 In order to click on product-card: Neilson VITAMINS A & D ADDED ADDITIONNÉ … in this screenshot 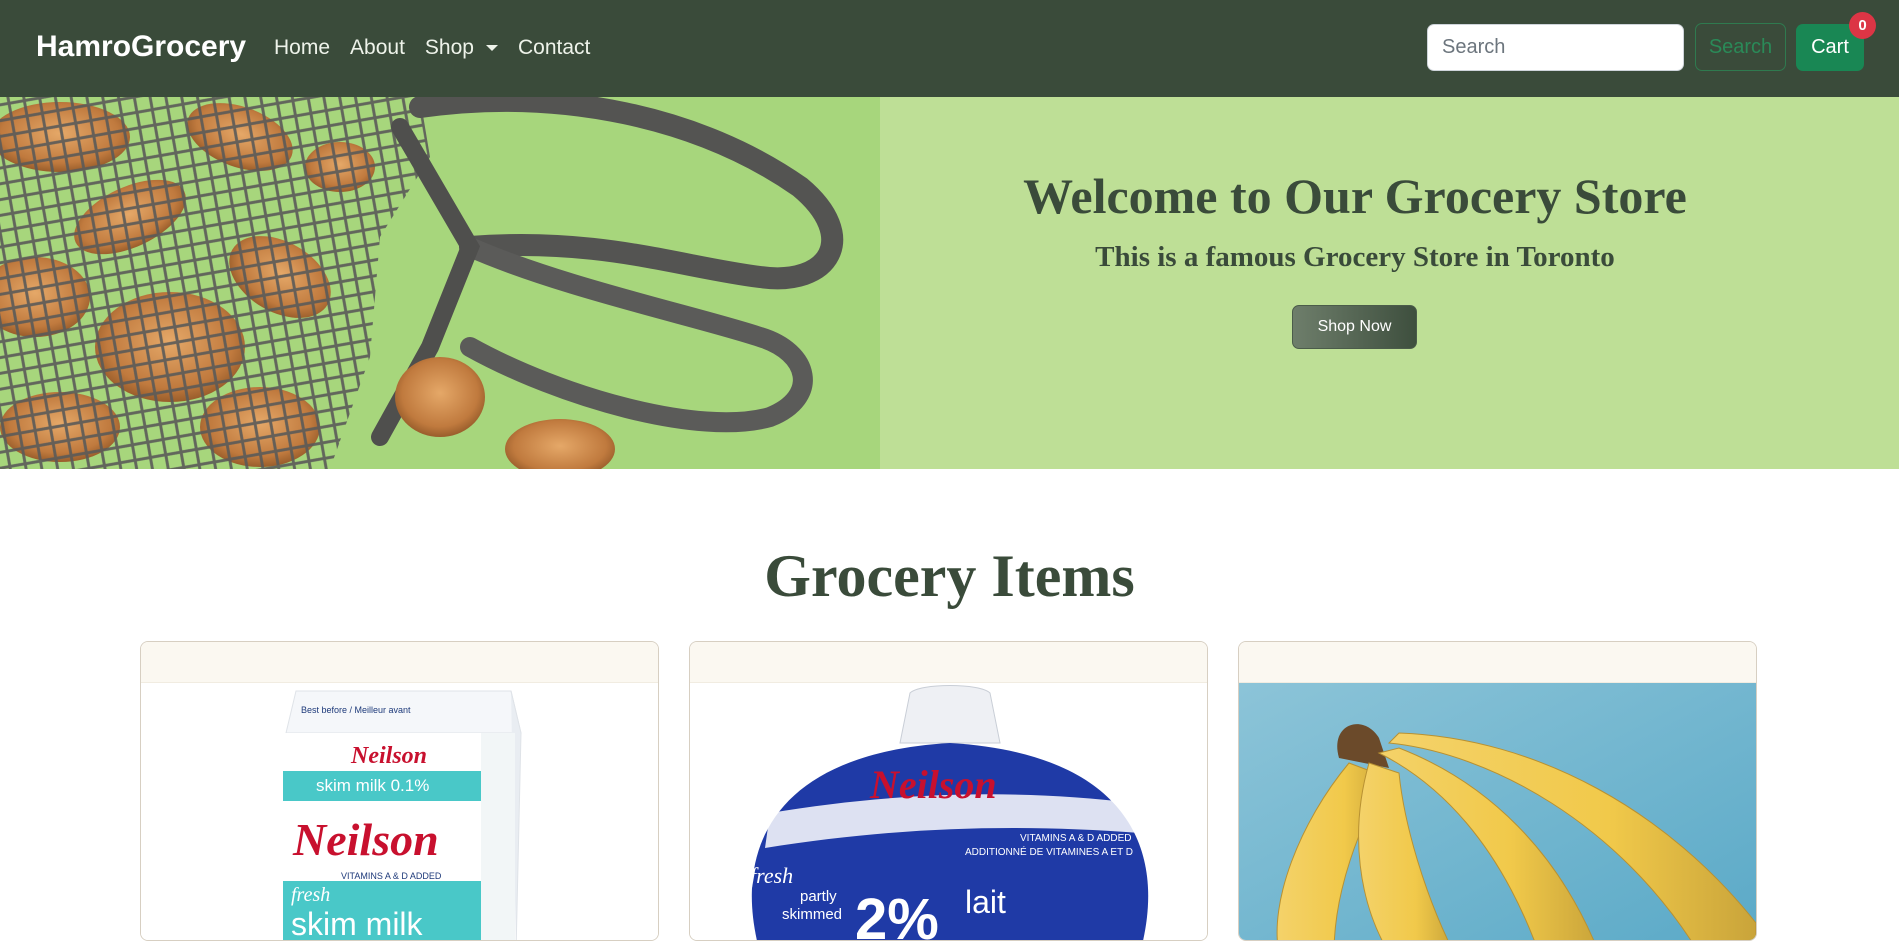, I will do `click(948, 791)`.